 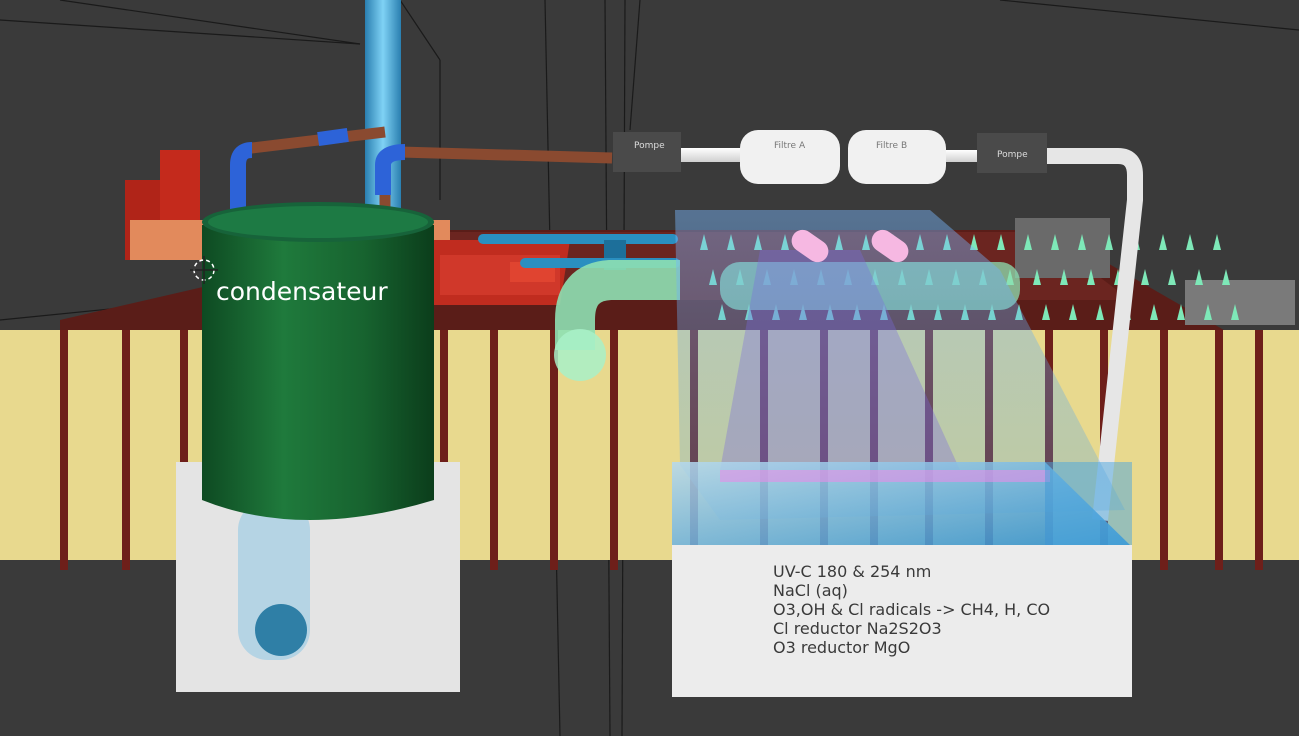 I want to click on filter-b, so click(x=897, y=157).